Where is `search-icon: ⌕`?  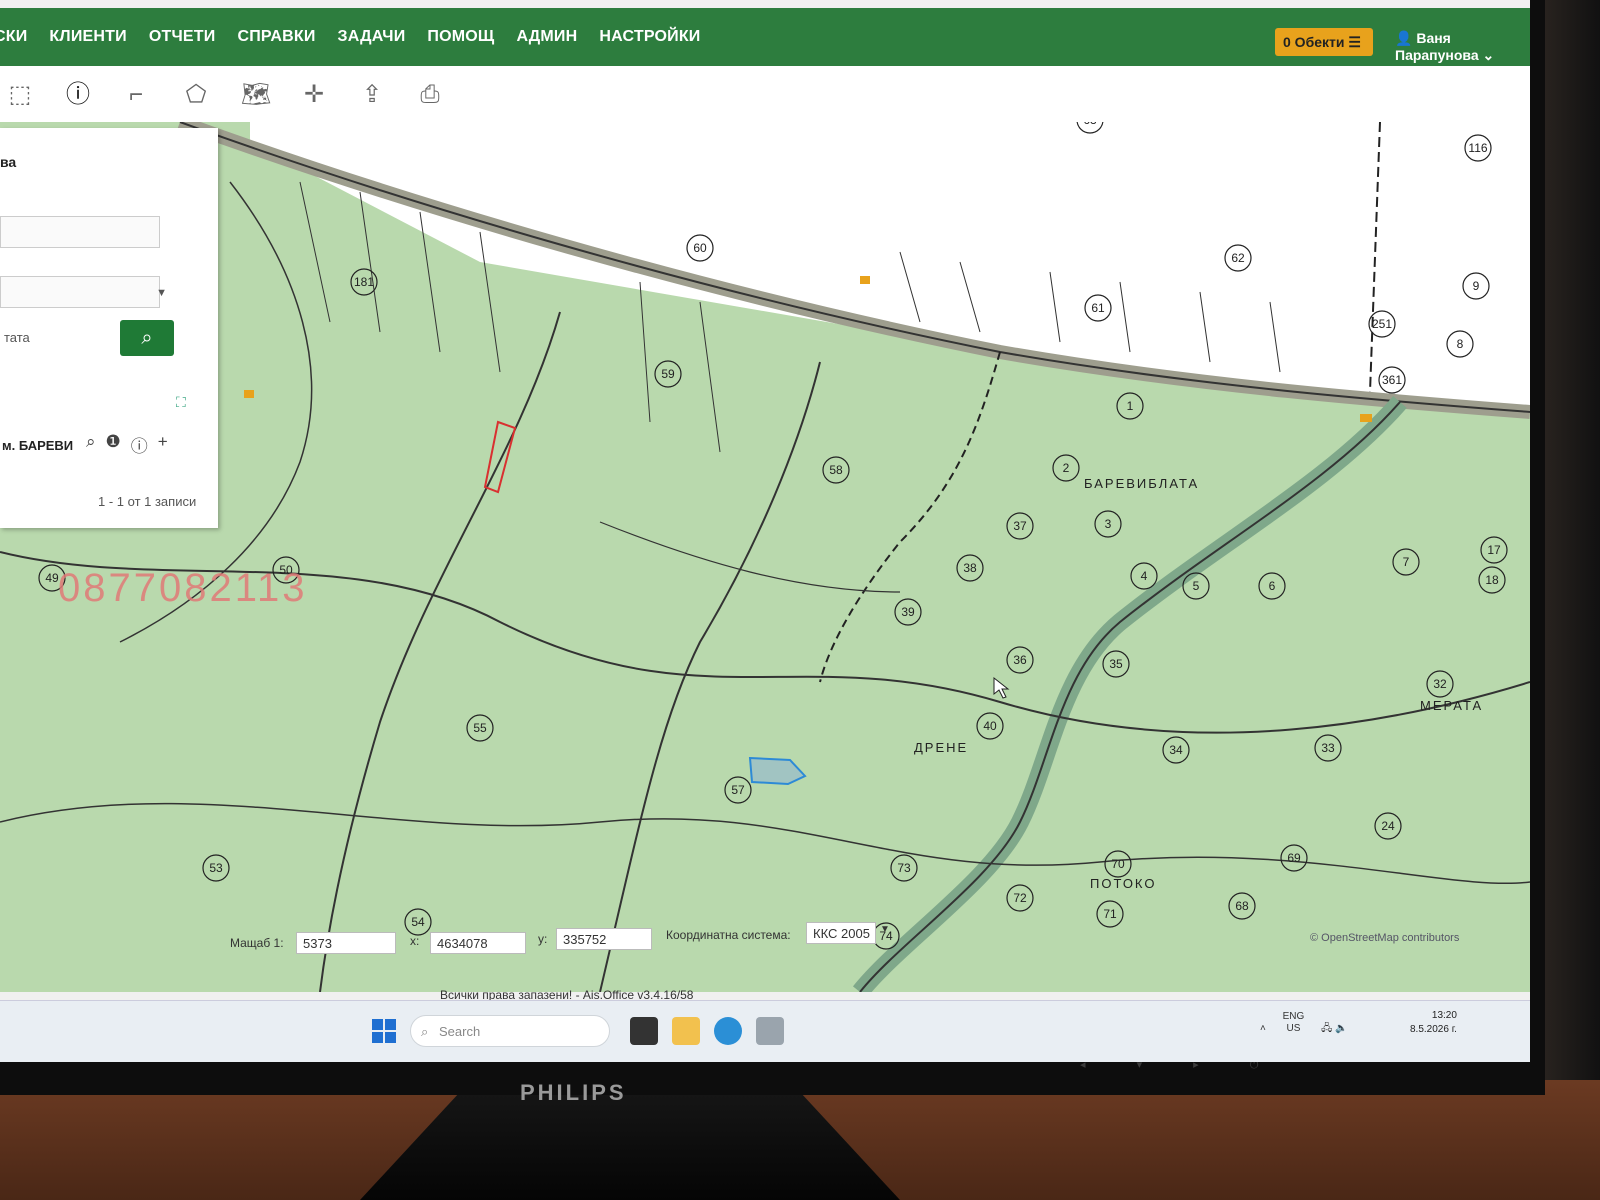
search-icon: ⌕ is located at coordinates (147, 338).